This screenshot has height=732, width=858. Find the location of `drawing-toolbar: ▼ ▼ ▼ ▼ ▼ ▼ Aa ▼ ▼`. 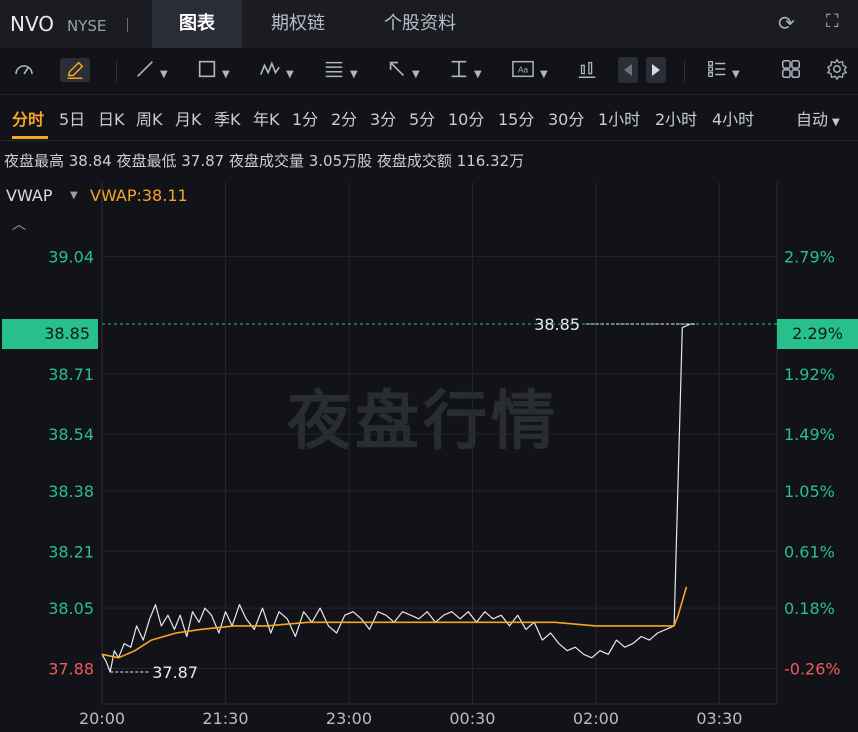

drawing-toolbar: ▼ ▼ ▼ ▼ ▼ ▼ Aa ▼ ▼ is located at coordinates (429, 71).